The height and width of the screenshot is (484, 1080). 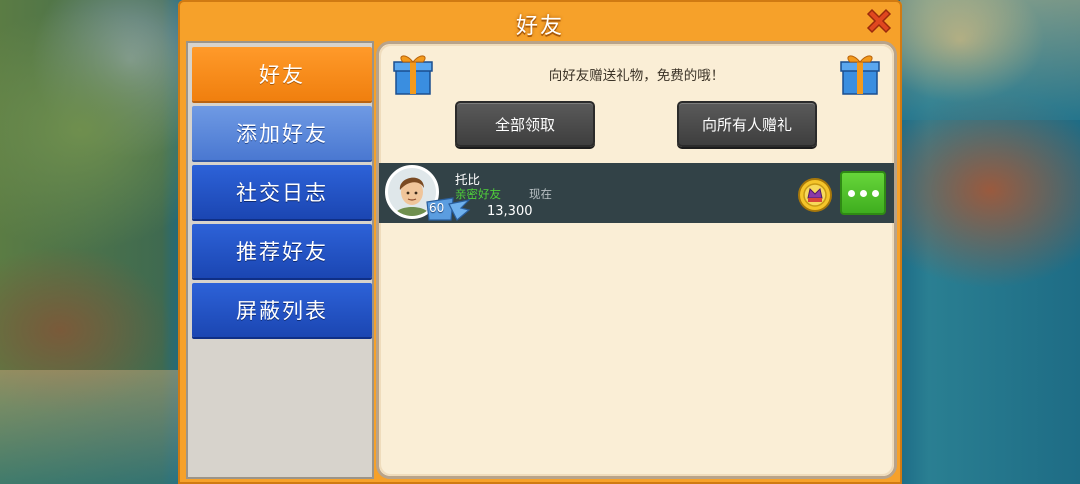 I want to click on tab-recommended-friends-label: 推荐好友, so click(x=282, y=252).